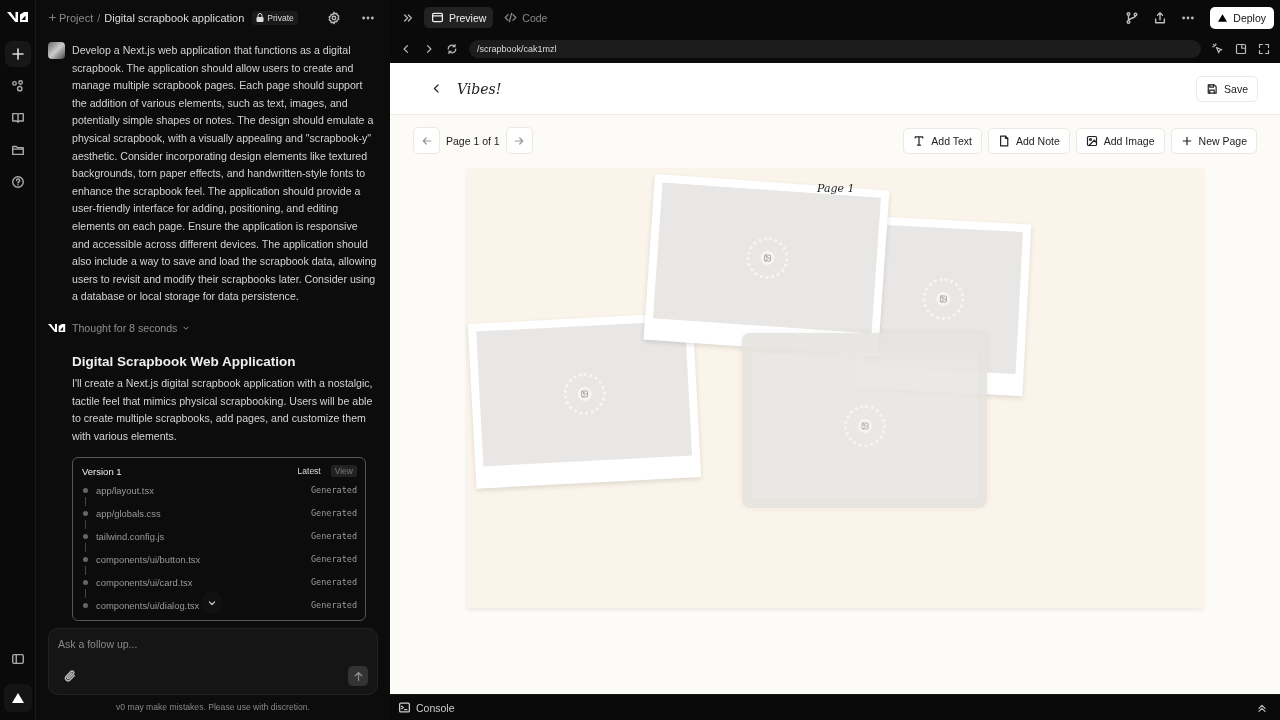 The width and height of the screenshot is (1280, 720). Describe the element at coordinates (102, 471) in the screenshot. I see `version-title: Version 1` at that location.